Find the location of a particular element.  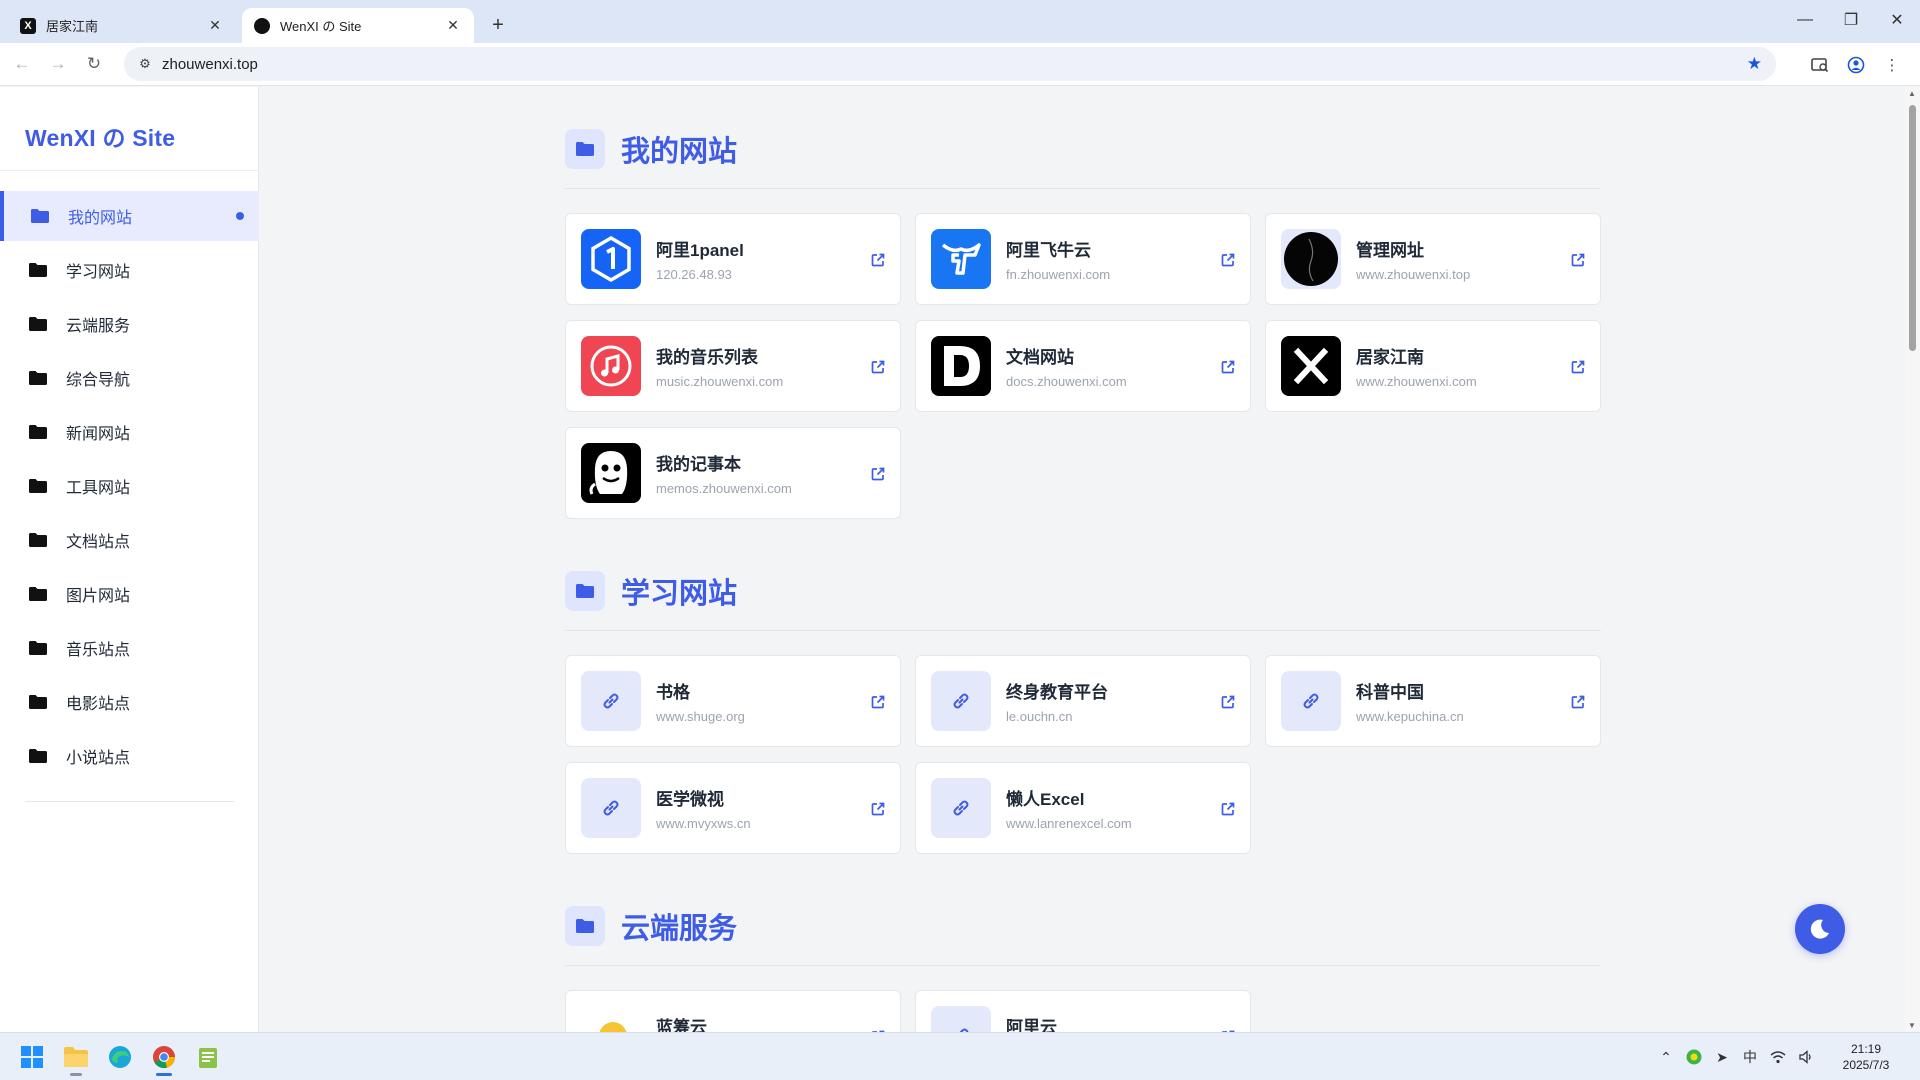

chrome-browser-icon is located at coordinates (164, 1057).